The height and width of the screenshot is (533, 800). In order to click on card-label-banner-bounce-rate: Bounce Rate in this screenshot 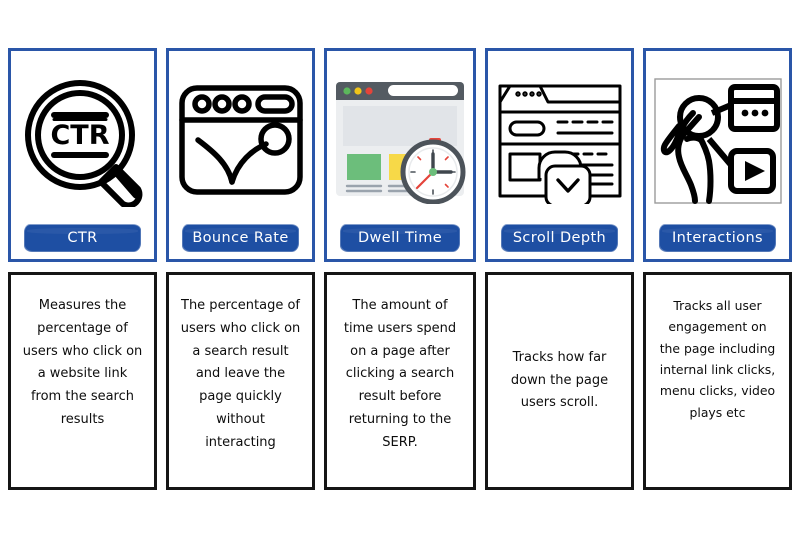, I will do `click(240, 238)`.